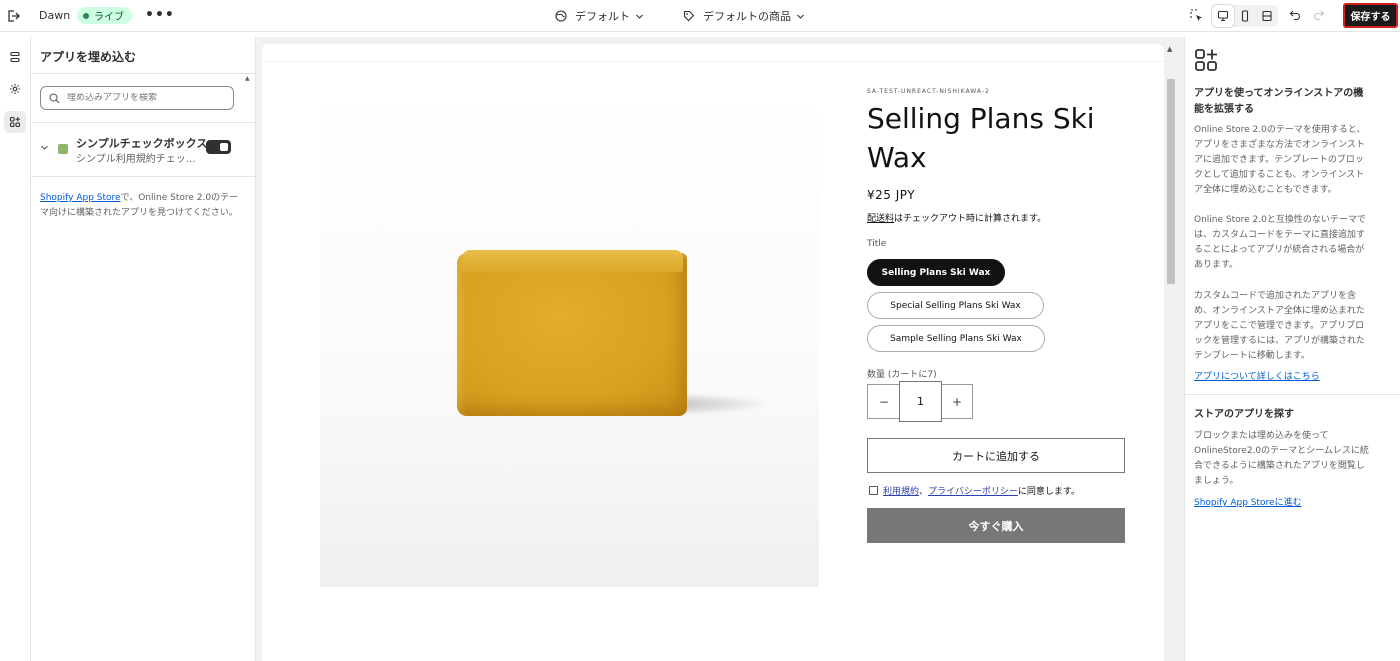  What do you see at coordinates (1295, 15) in the screenshot?
I see `undo-icon` at bounding box center [1295, 15].